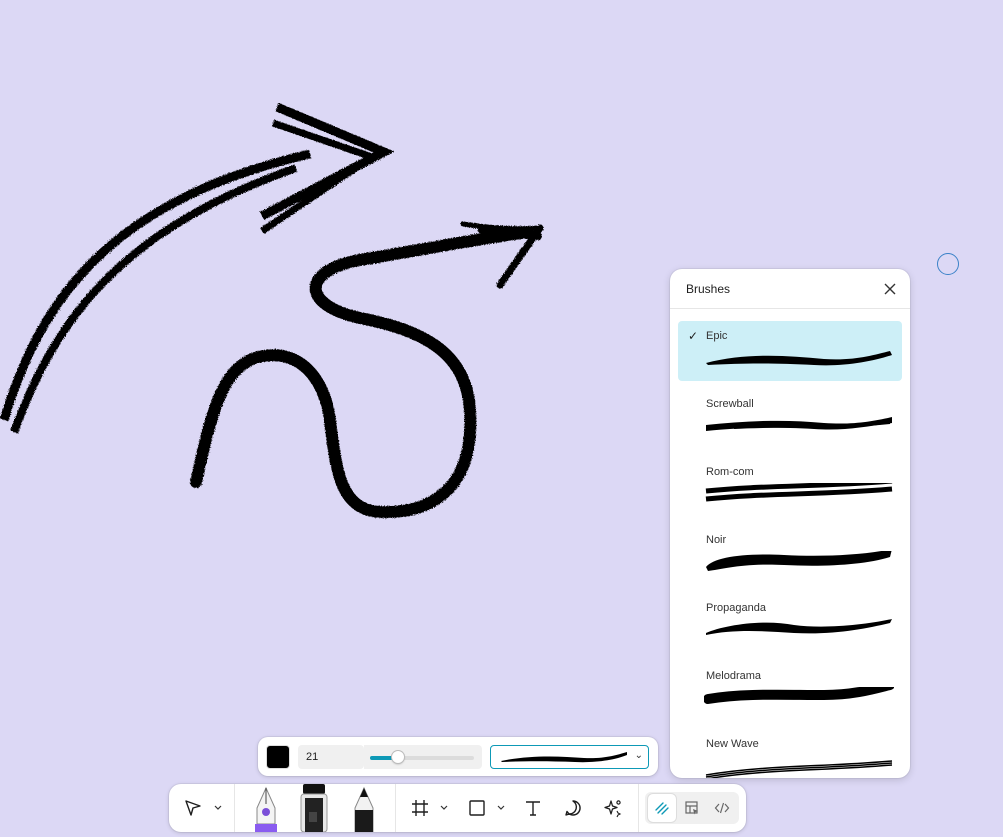 Image resolution: width=1003 pixels, height=837 pixels. What do you see at coordinates (314, 808) in the screenshot?
I see `marker-tool-icon` at bounding box center [314, 808].